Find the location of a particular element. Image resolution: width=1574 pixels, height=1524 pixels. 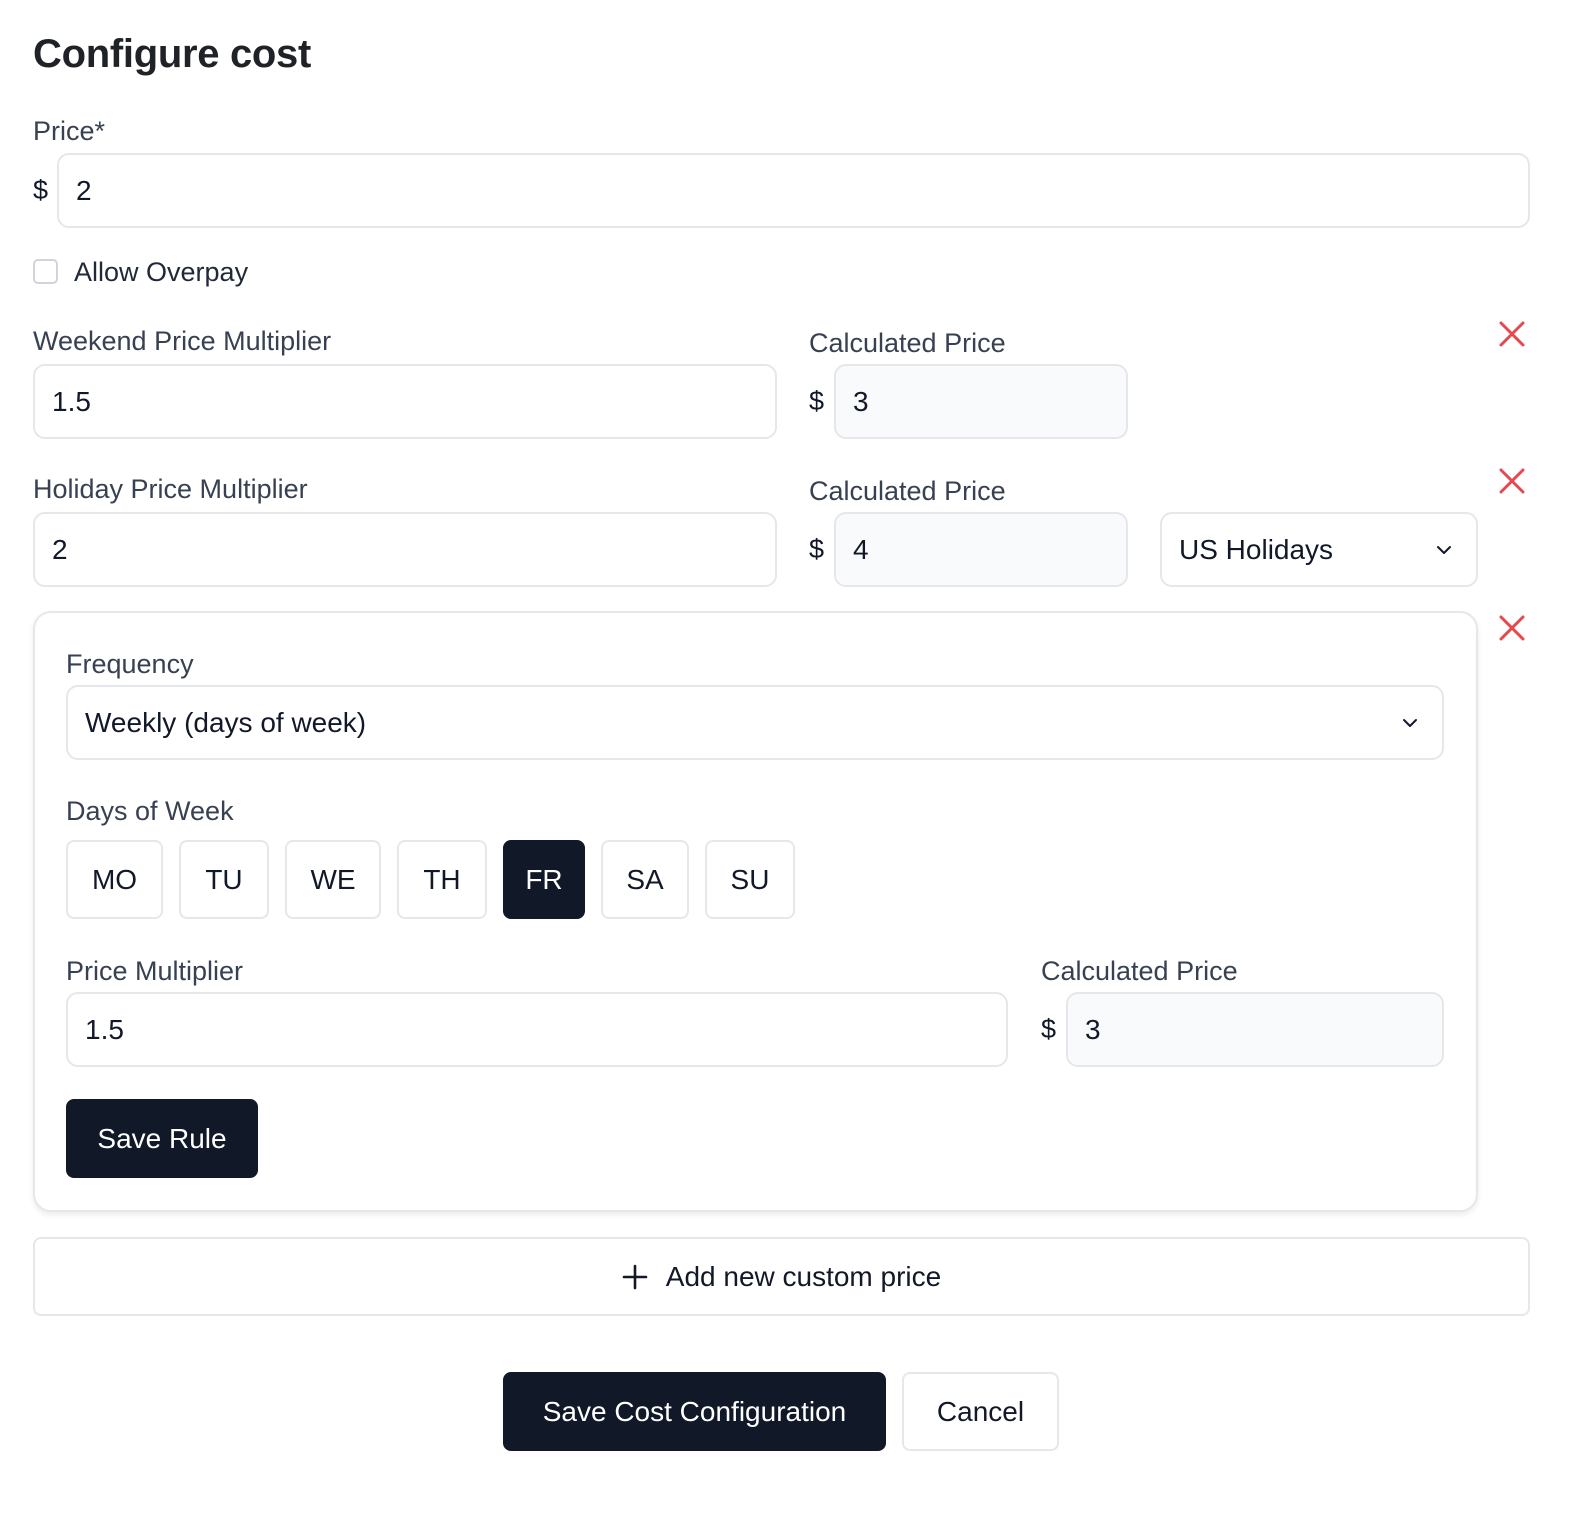

weekend-calculated-label: Calculated Price is located at coordinates (907, 343).